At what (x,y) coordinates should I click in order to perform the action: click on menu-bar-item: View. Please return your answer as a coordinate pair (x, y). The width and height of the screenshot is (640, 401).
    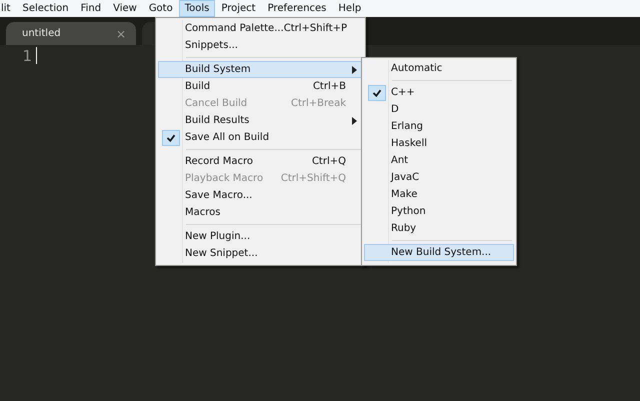
    Looking at the image, I should click on (125, 8).